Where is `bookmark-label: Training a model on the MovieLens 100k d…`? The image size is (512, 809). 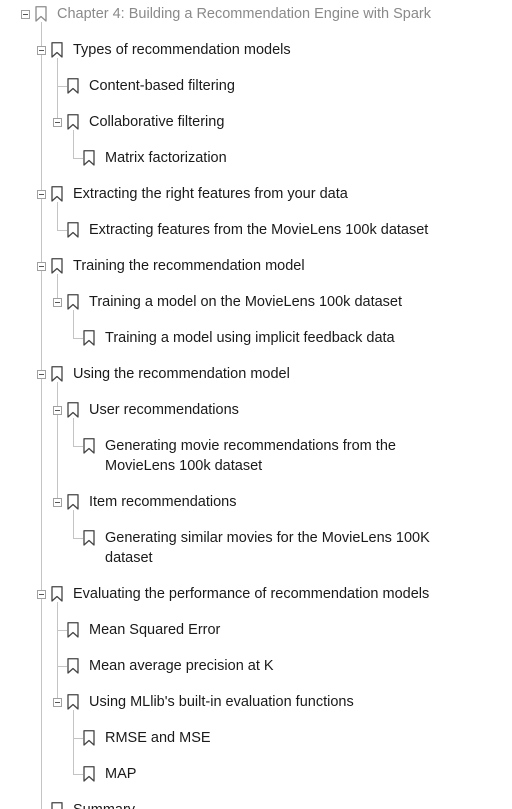 bookmark-label: Training a model on the MovieLens 100k d… is located at coordinates (245, 302).